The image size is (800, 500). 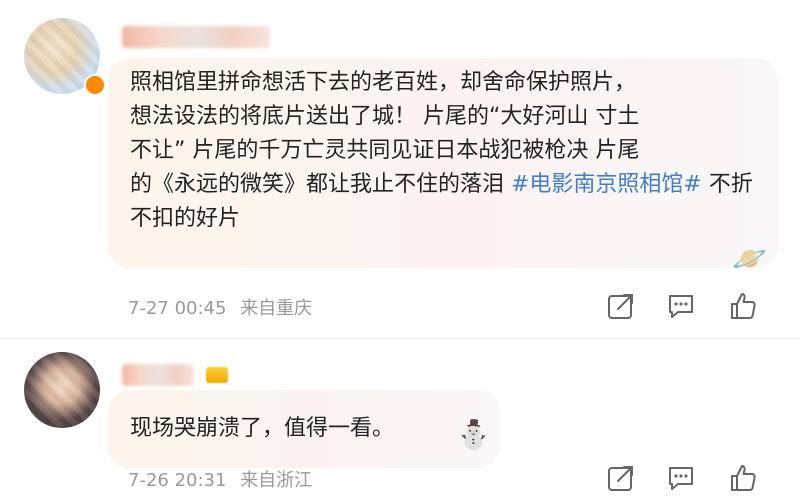 What do you see at coordinates (276, 480) in the screenshot?
I see `comment-location: 来自浙江` at bounding box center [276, 480].